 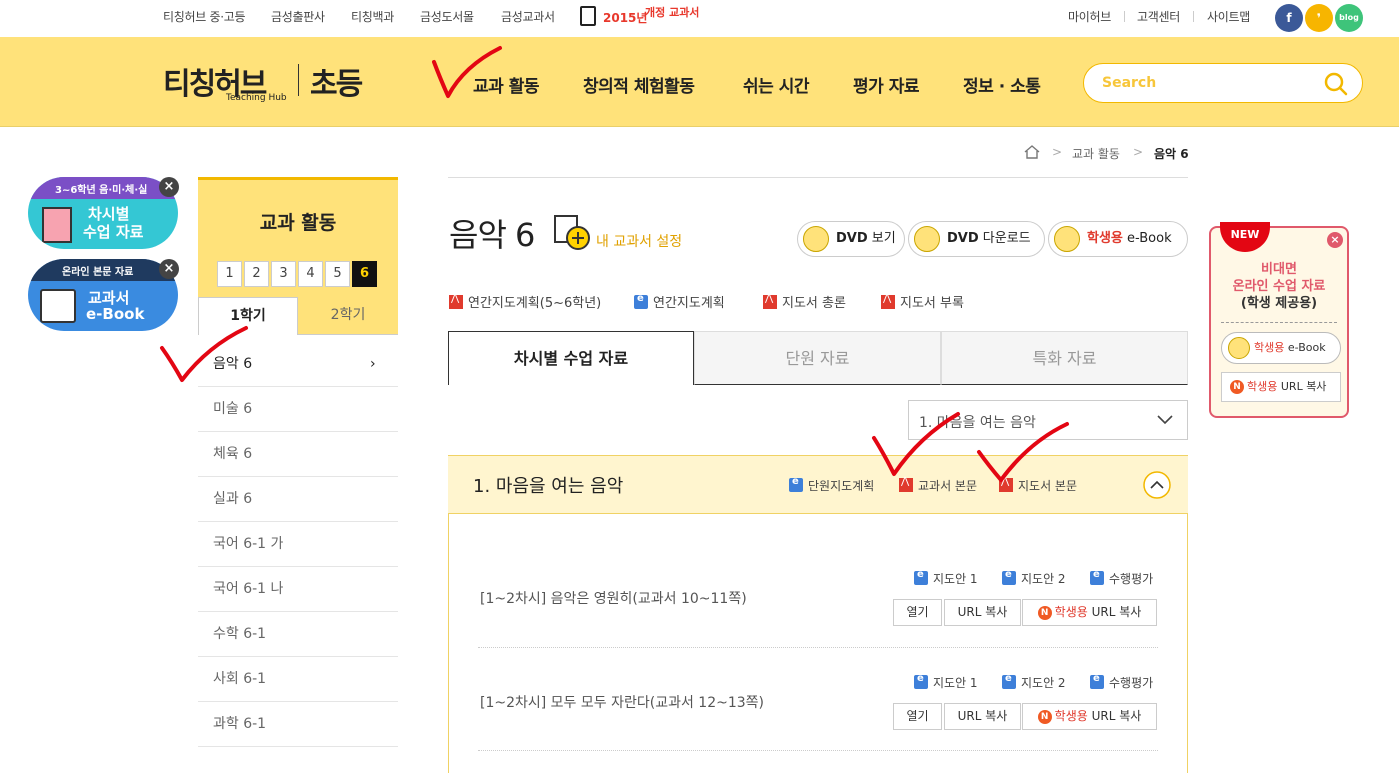 I want to click on lesson-title: [1~2차시] 모두 모두 자란다(교과서 12~13쪽), so click(x=622, y=702).